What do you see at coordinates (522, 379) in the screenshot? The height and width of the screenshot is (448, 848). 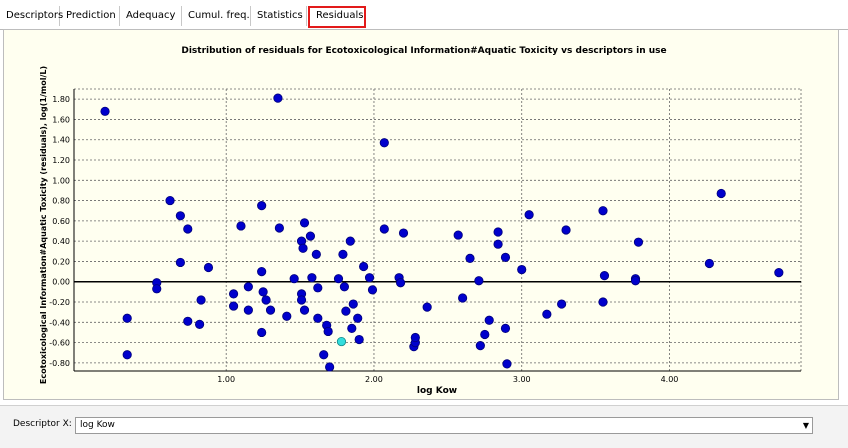 I see `x-tick-label: 3.00` at bounding box center [522, 379].